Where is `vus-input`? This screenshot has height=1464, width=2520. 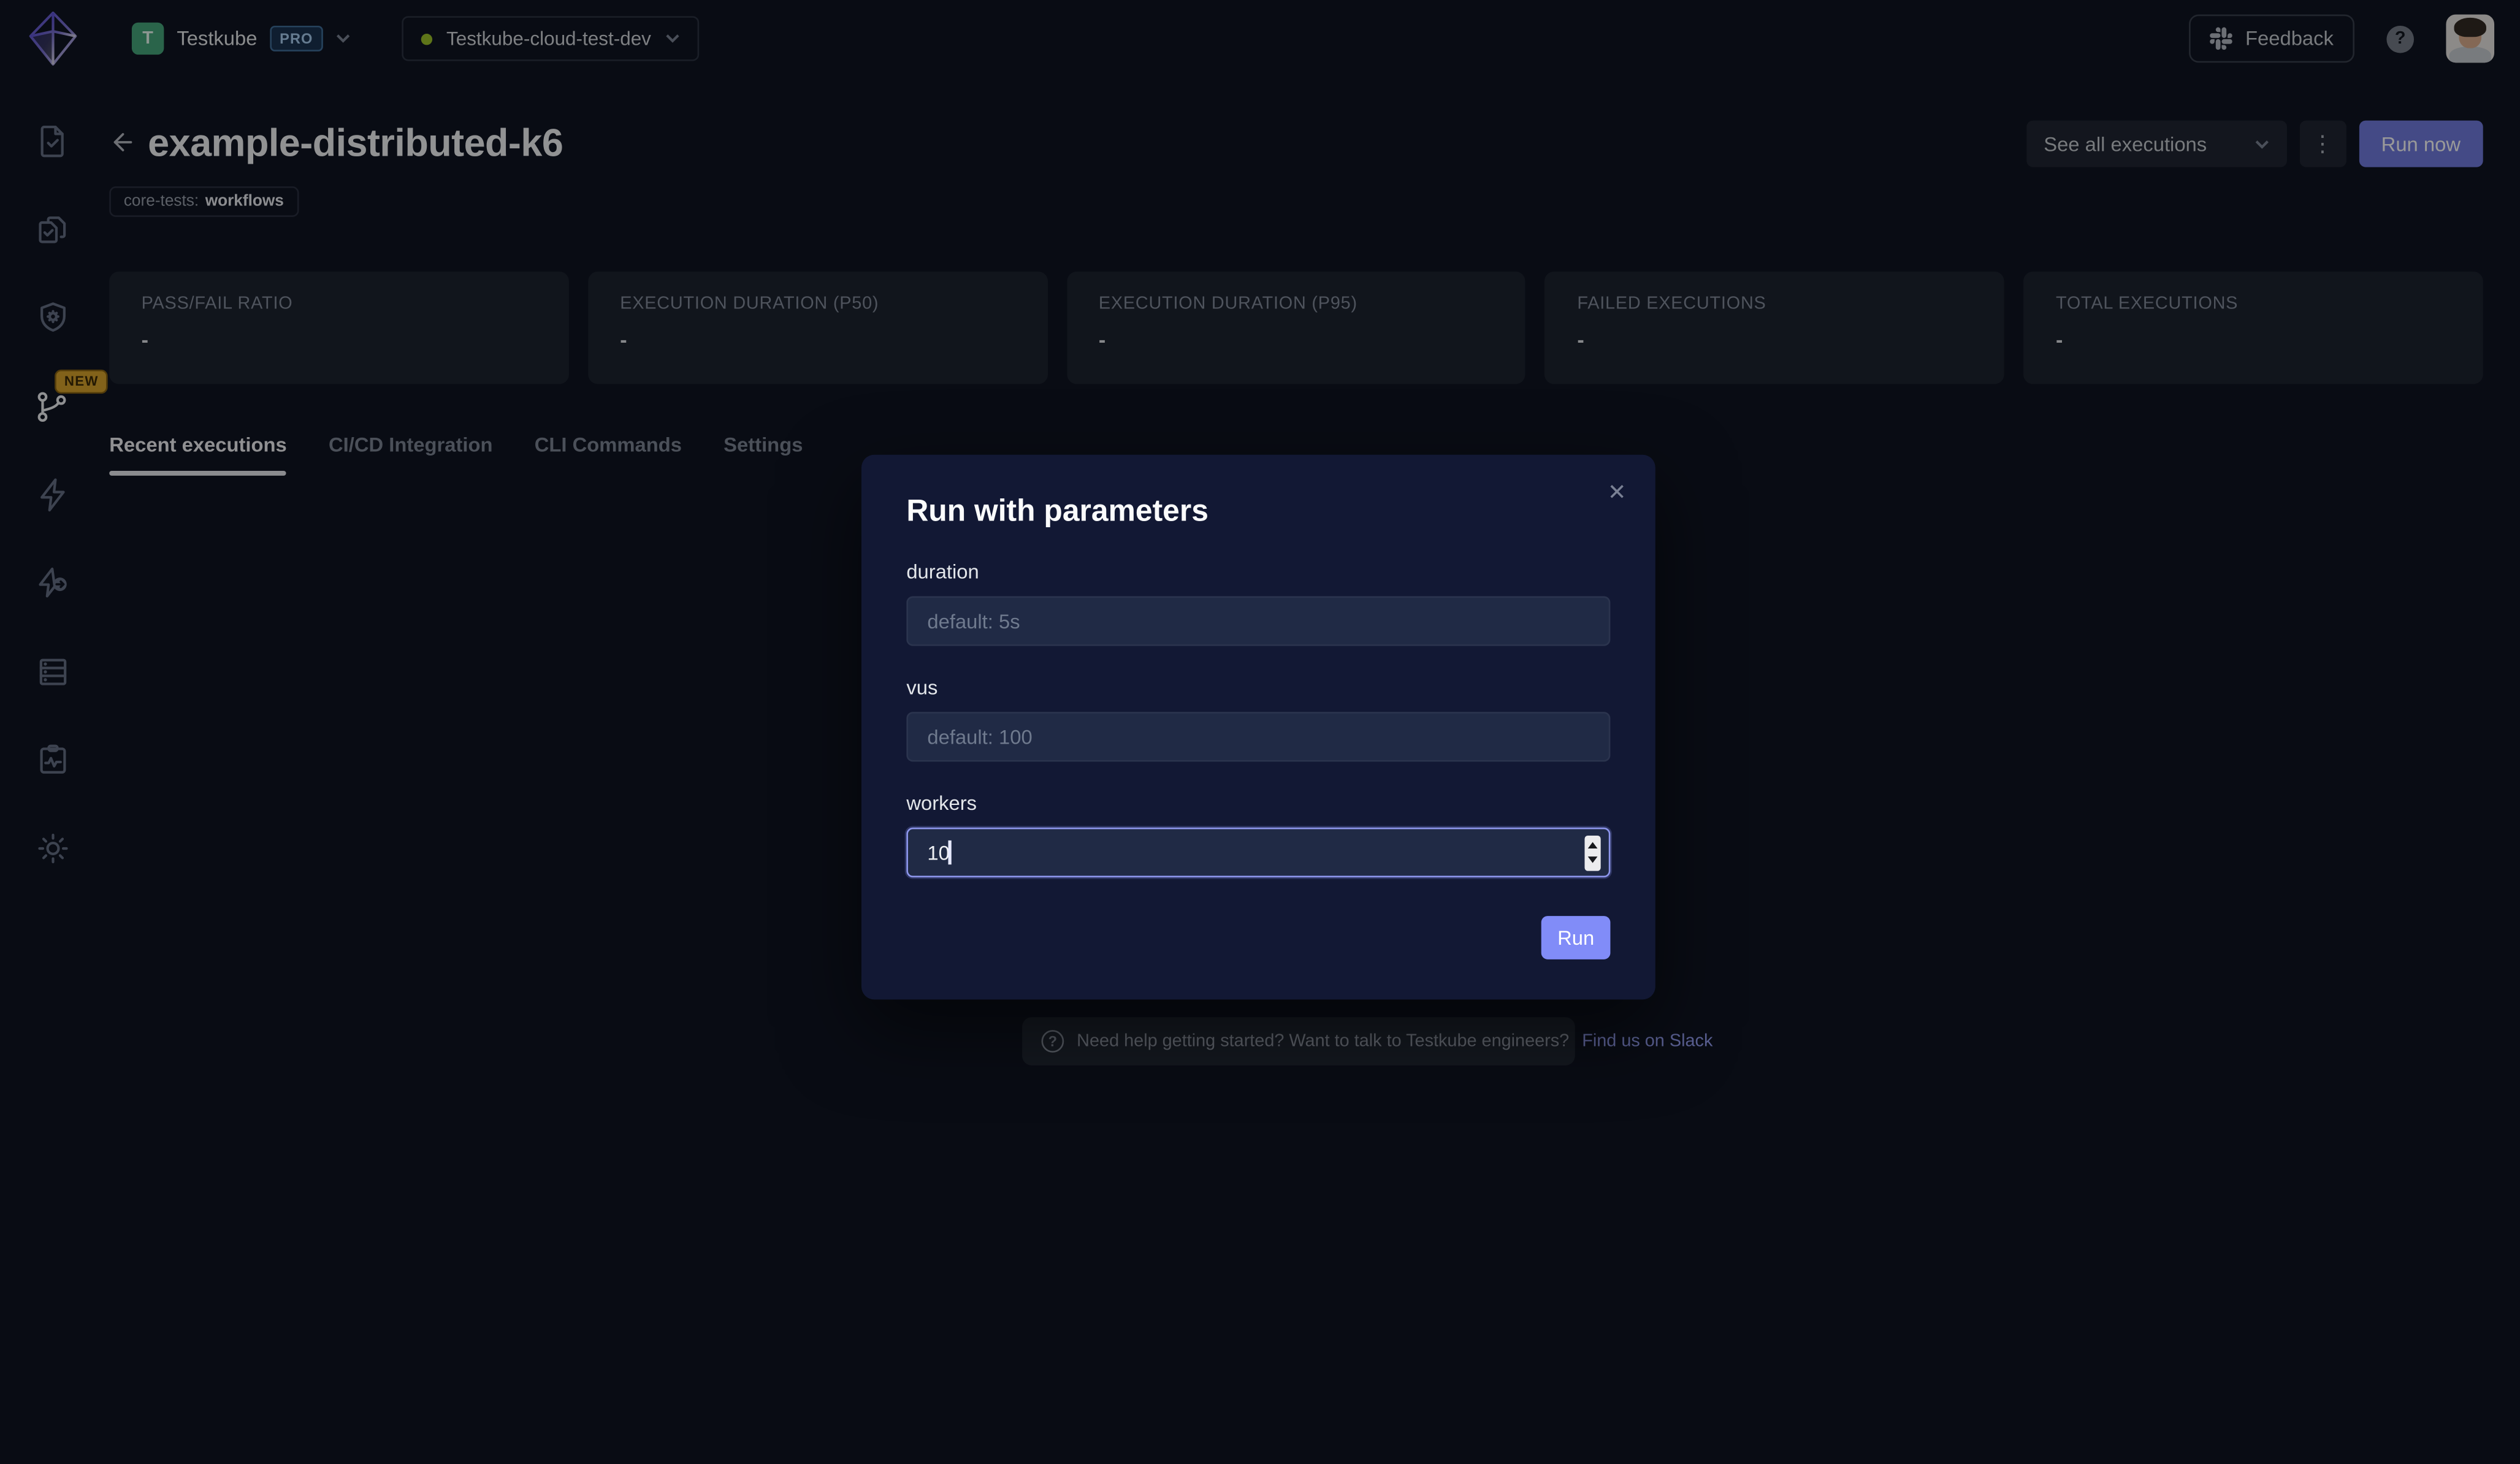 vus-input is located at coordinates (1259, 737).